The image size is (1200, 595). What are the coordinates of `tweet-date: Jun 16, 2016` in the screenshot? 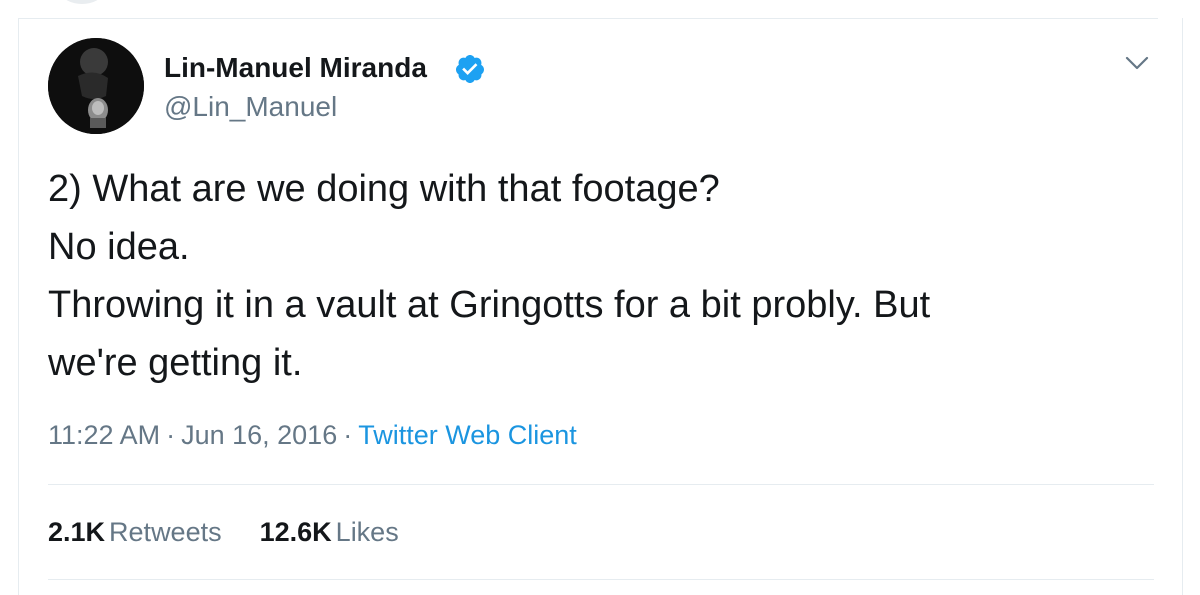 It's located at (259, 435).